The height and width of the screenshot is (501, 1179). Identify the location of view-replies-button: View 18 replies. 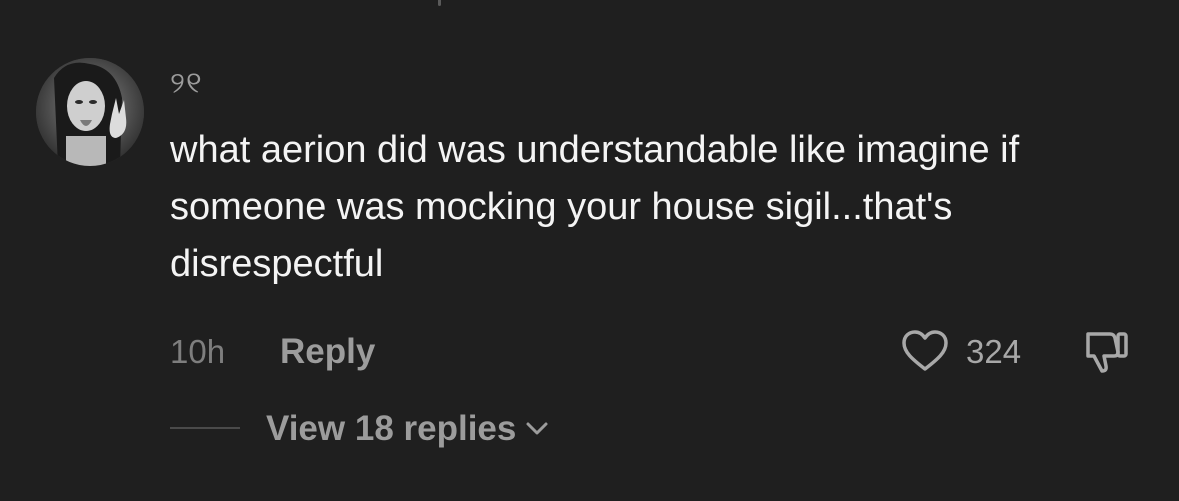
(408, 429).